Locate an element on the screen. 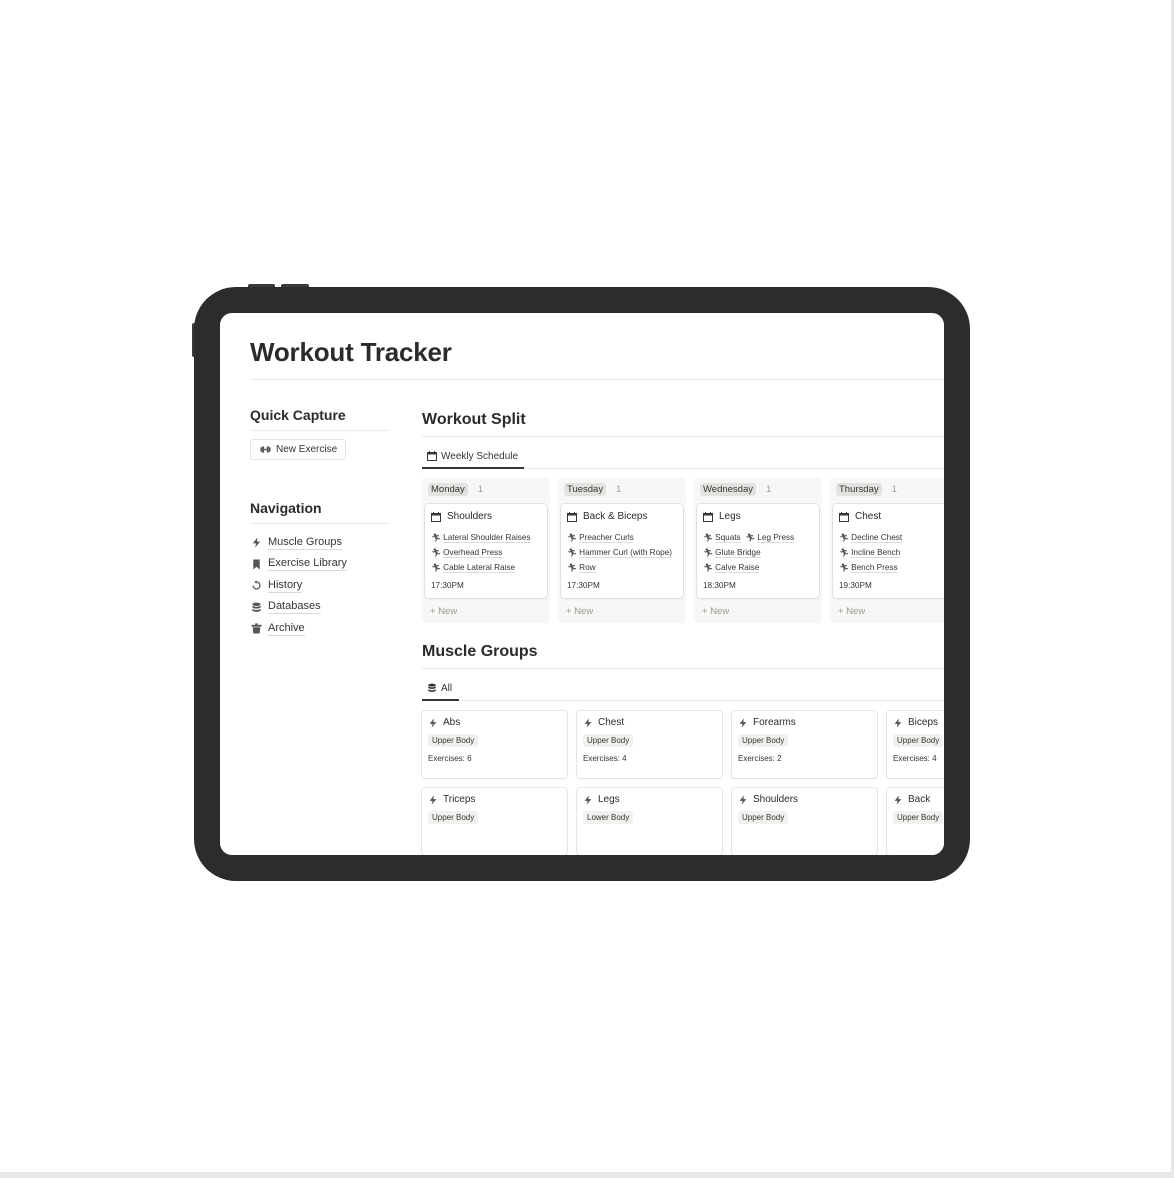  exercise-count: Exercises: 6 is located at coordinates (450, 758).